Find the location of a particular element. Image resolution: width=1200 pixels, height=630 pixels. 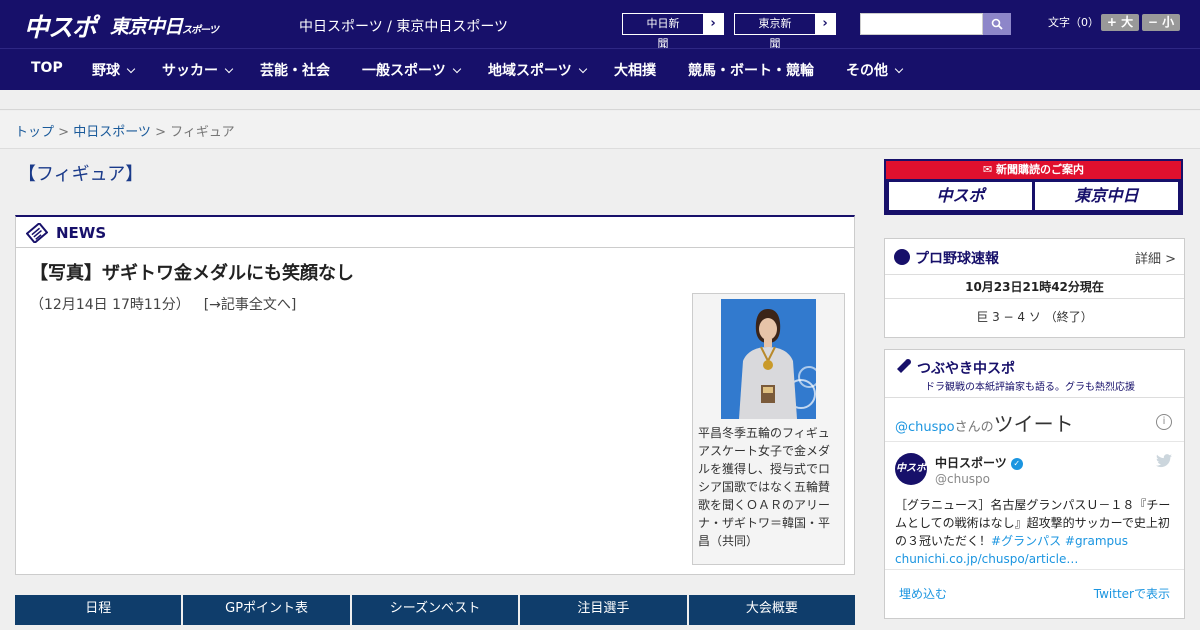

tweet-author-name: 中日スポーツ ✓ is located at coordinates (979, 462).